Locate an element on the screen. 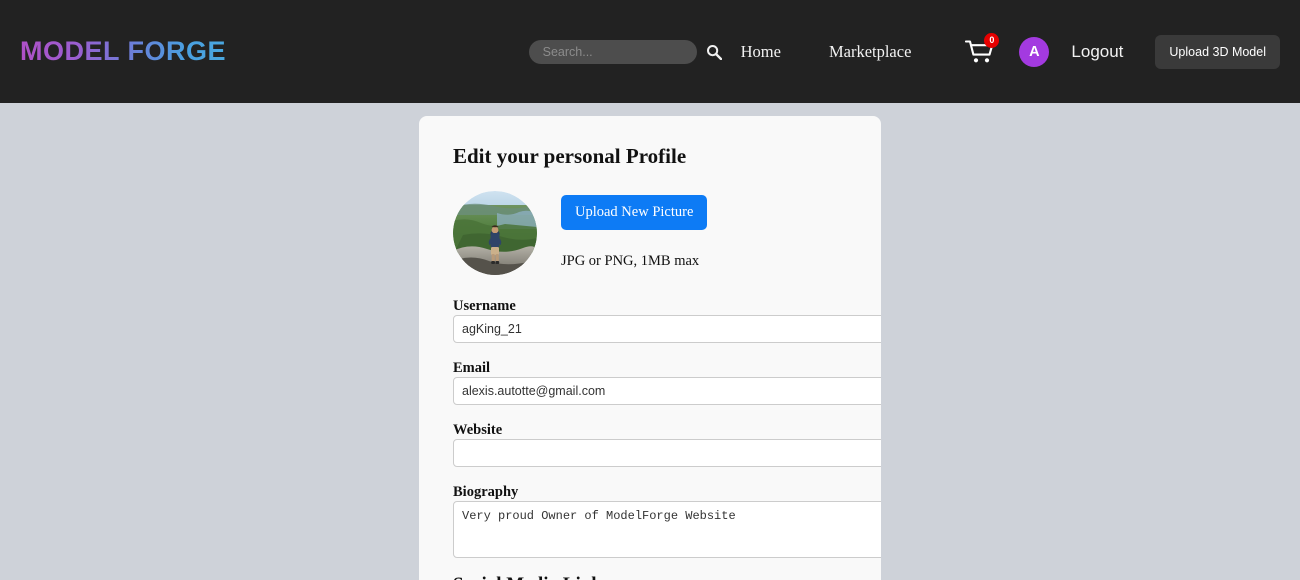 The height and width of the screenshot is (580, 1300). profile-photo-image is located at coordinates (495, 233).